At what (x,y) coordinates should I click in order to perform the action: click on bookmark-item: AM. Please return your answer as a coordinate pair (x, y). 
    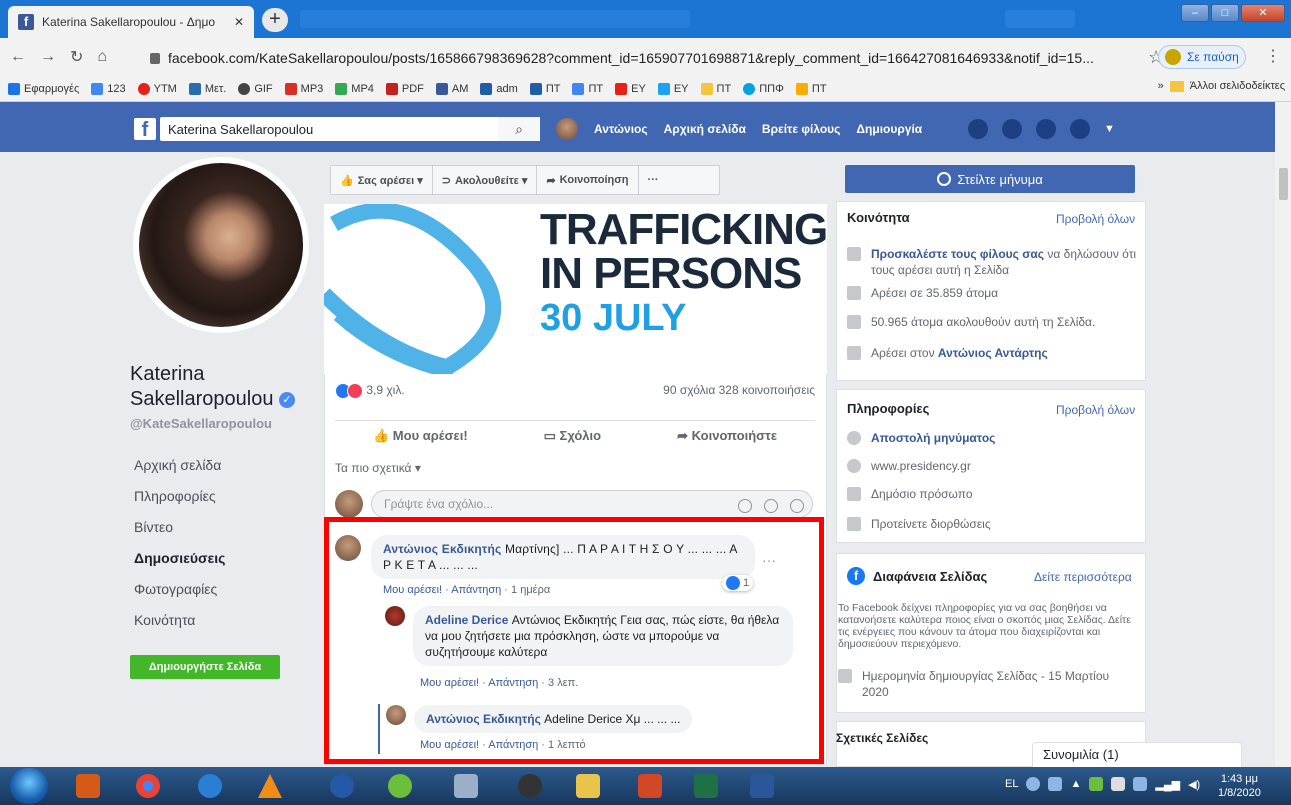
    Looking at the image, I should click on (451, 88).